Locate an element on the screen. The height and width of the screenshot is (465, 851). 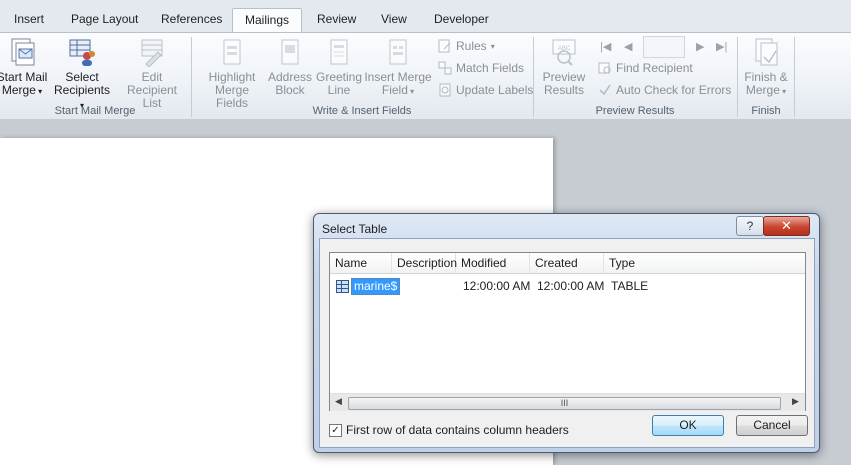
cancel-button: Cancel is located at coordinates (772, 425).